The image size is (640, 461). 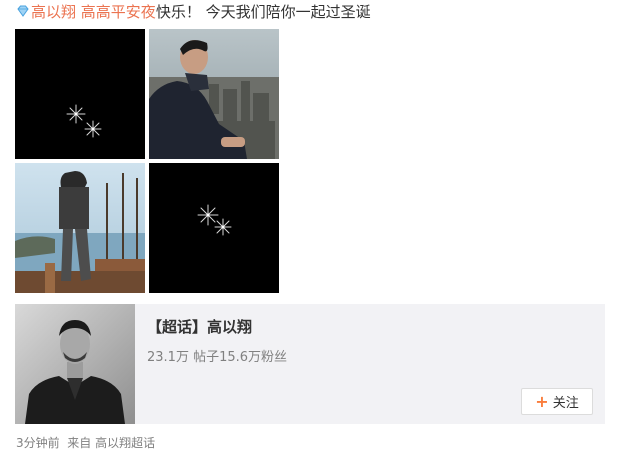 What do you see at coordinates (79, 443) in the screenshot?
I see `from-label: 来自` at bounding box center [79, 443].